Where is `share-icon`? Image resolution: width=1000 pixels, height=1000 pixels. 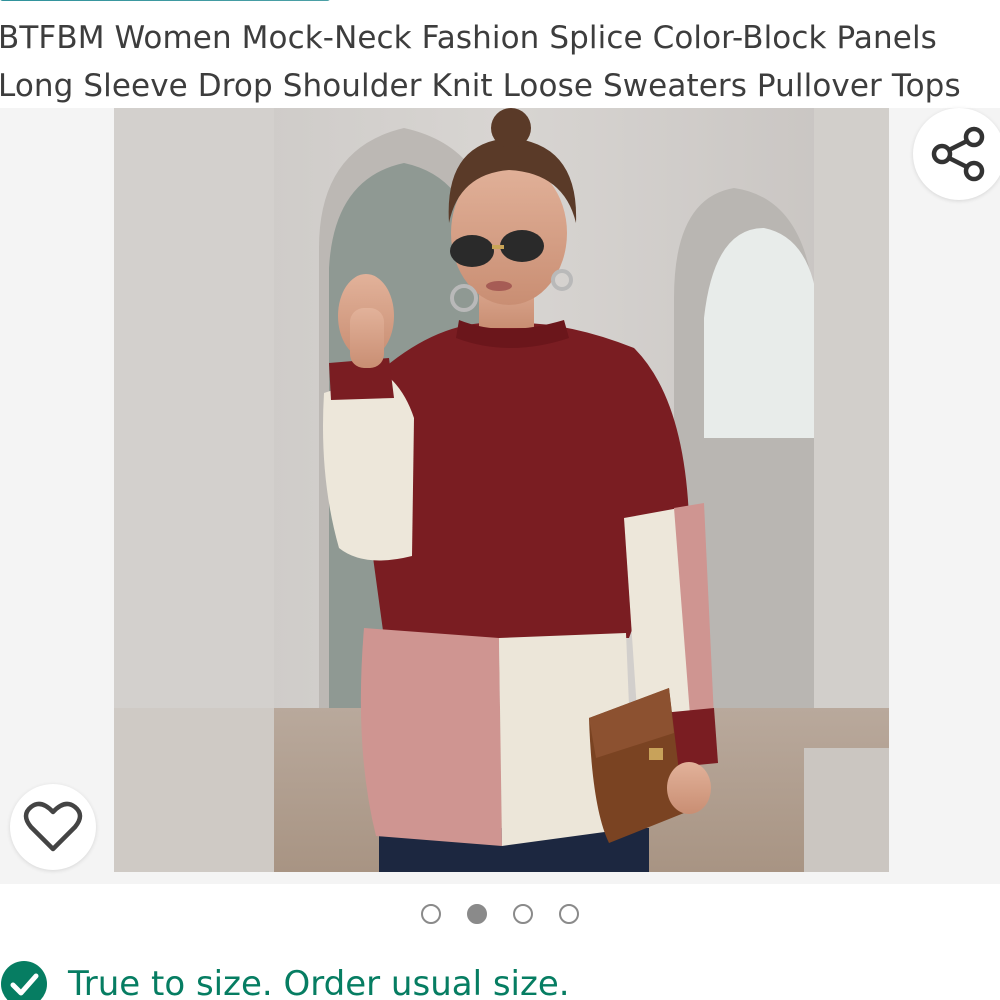 share-icon is located at coordinates (958, 154).